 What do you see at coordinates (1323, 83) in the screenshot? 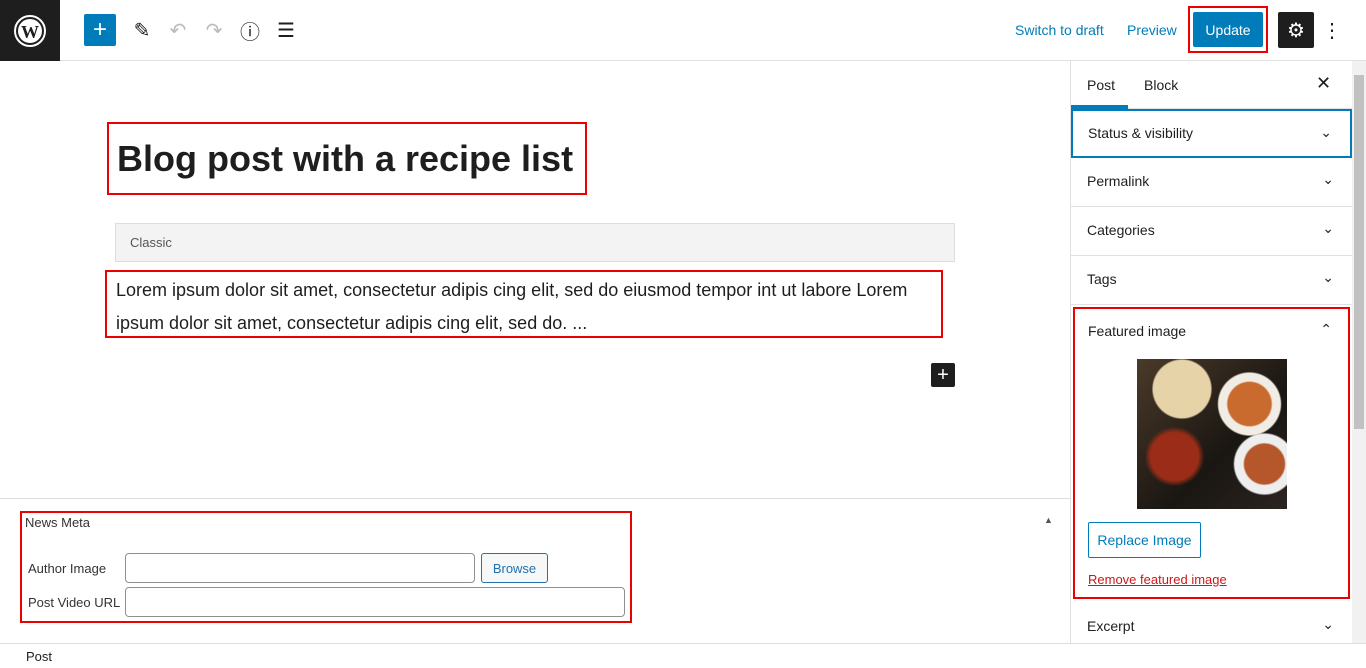
I see `close-icon: ✕` at bounding box center [1323, 83].